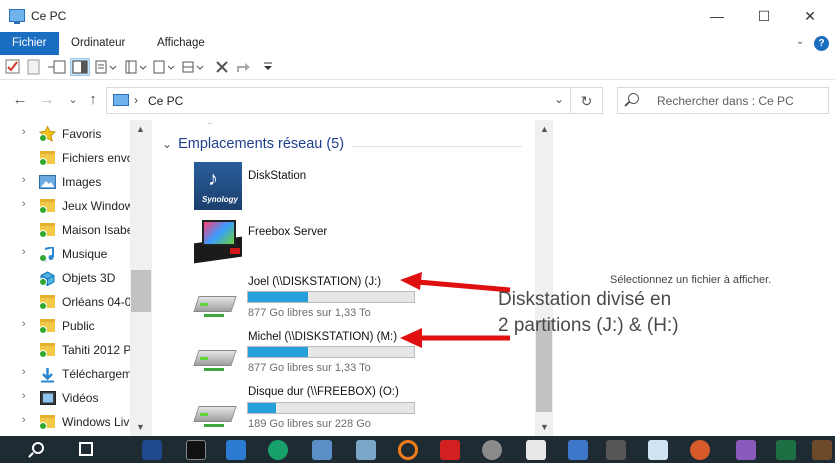  Describe the element at coordinates (723, 100) in the screenshot. I see `search-input: Rechercher dans : Ce PC` at that location.